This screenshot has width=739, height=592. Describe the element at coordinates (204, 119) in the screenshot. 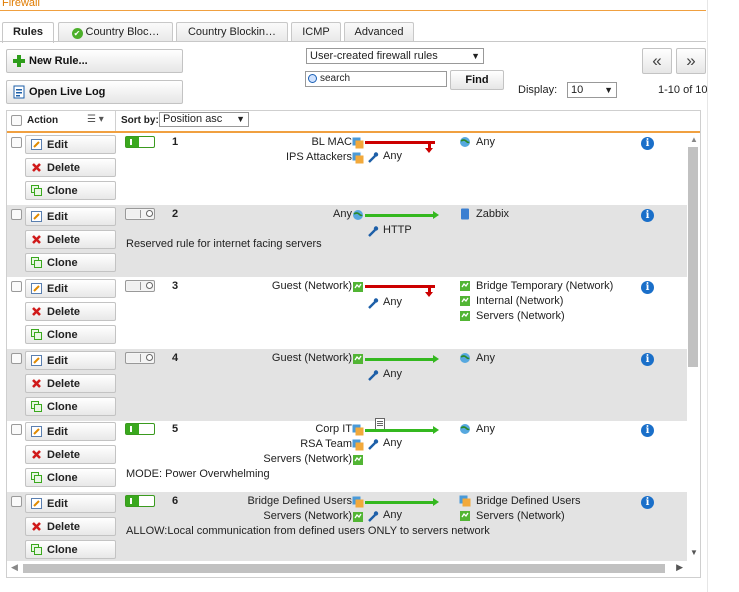

I see `sort-select: Position asc ▼` at that location.